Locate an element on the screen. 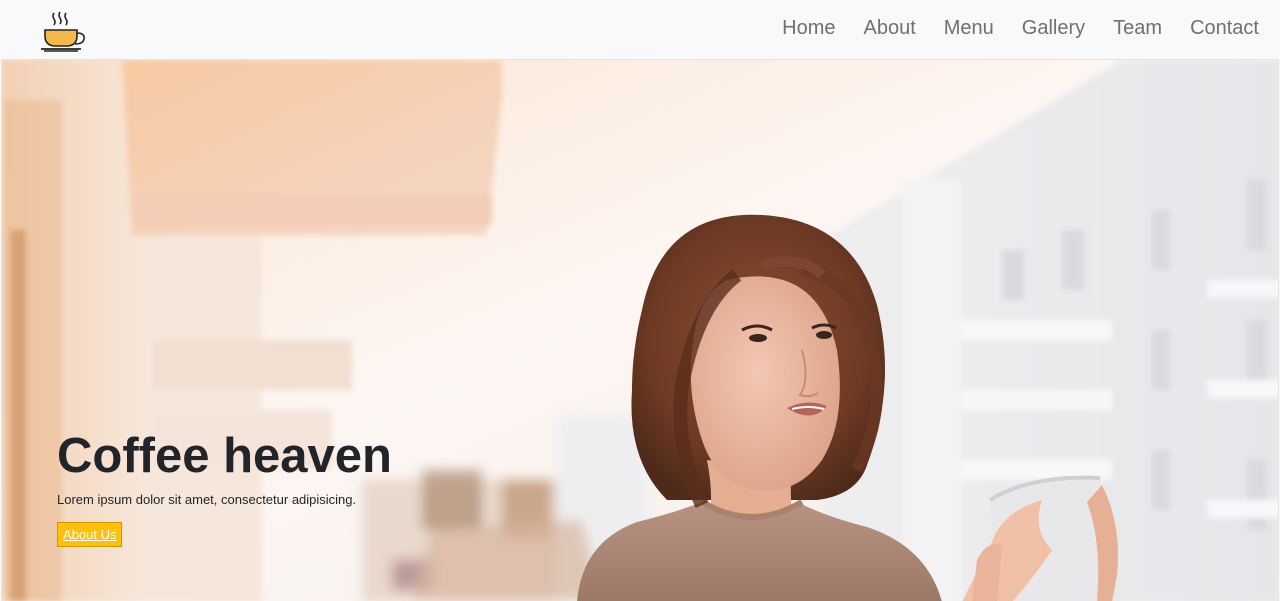 The image size is (1280, 601). nav-link-contact: Contact is located at coordinates (1224, 29).